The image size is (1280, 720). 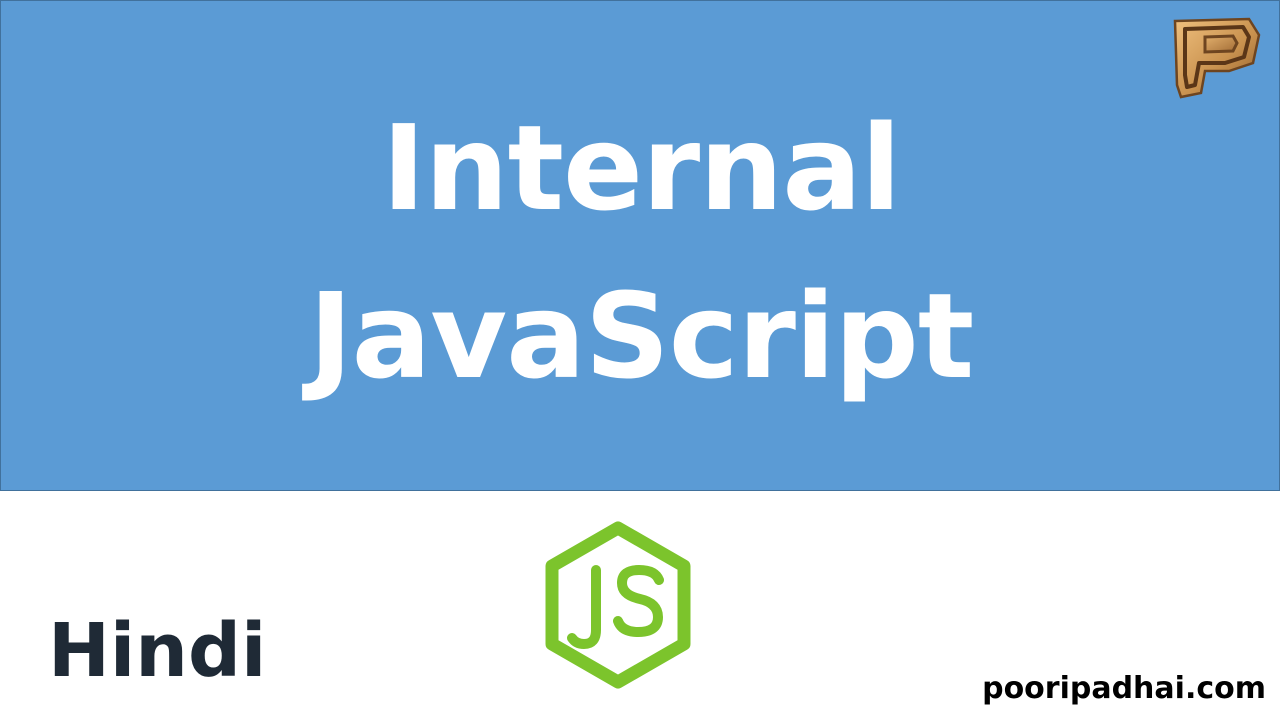 What do you see at coordinates (641, 336) in the screenshot?
I see `slide-title-line-2: JavaScript` at bounding box center [641, 336].